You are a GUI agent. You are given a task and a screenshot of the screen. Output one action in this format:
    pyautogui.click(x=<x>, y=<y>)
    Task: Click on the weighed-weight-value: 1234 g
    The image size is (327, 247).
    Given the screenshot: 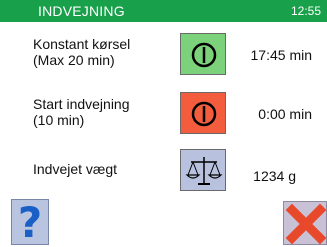 What is the action you would take?
    pyautogui.click(x=274, y=176)
    